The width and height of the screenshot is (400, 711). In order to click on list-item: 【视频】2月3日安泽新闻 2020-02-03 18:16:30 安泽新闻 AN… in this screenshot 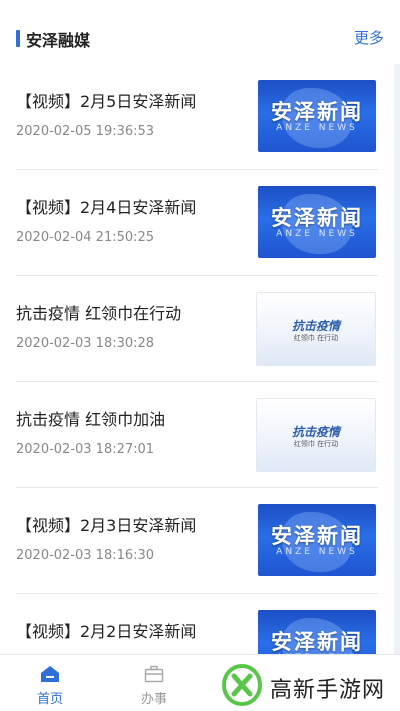, I will do `click(197, 541)`.